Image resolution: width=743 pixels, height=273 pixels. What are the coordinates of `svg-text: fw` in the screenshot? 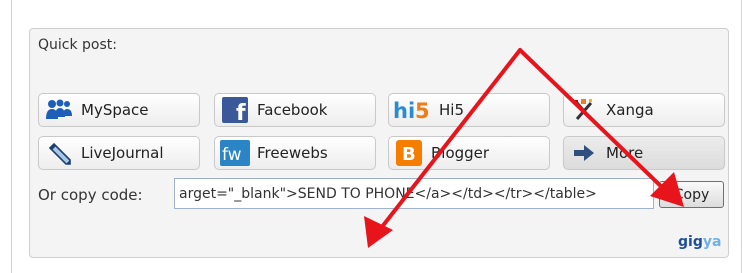 It's located at (232, 155).